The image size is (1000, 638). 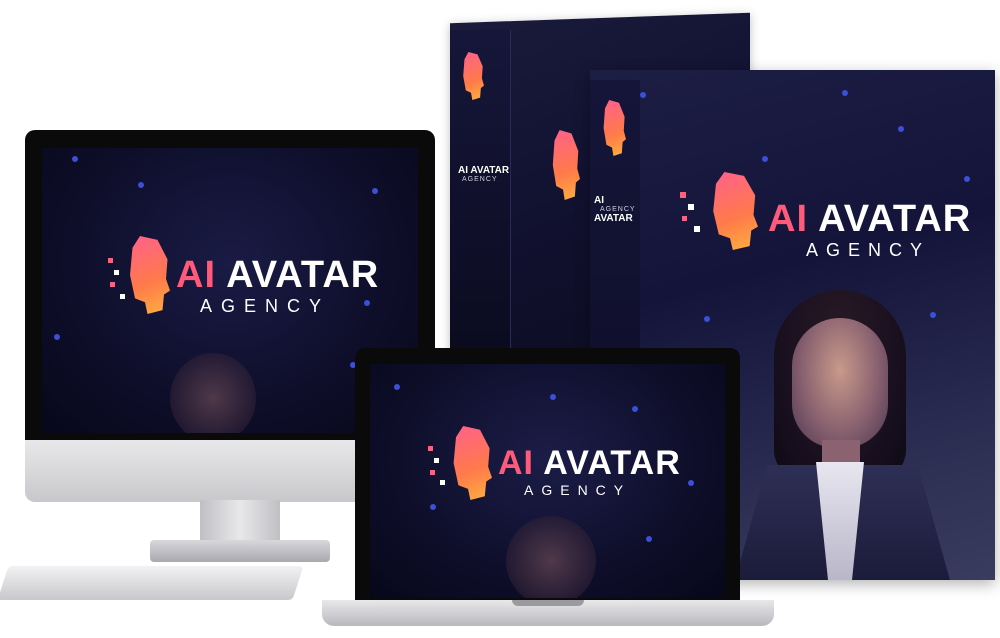 I want to click on laptop-notch, so click(x=548, y=603).